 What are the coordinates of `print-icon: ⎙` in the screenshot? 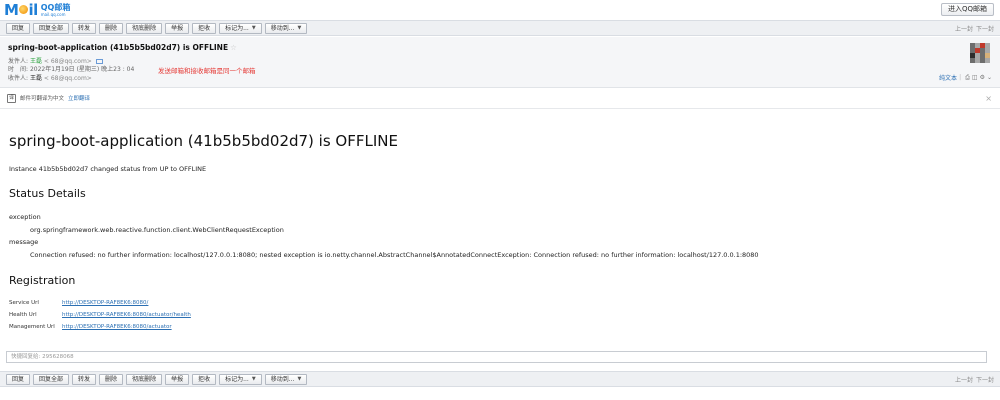 It's located at (967, 78).